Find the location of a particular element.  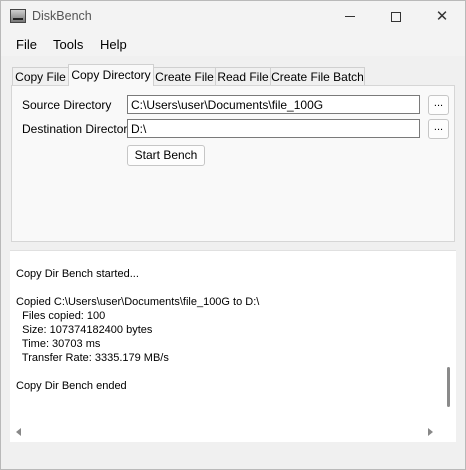

window-title: DiskBench is located at coordinates (62, 16).